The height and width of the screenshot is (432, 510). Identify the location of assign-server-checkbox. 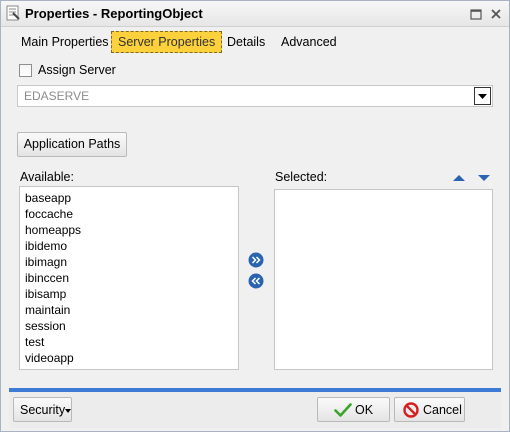
(25, 70).